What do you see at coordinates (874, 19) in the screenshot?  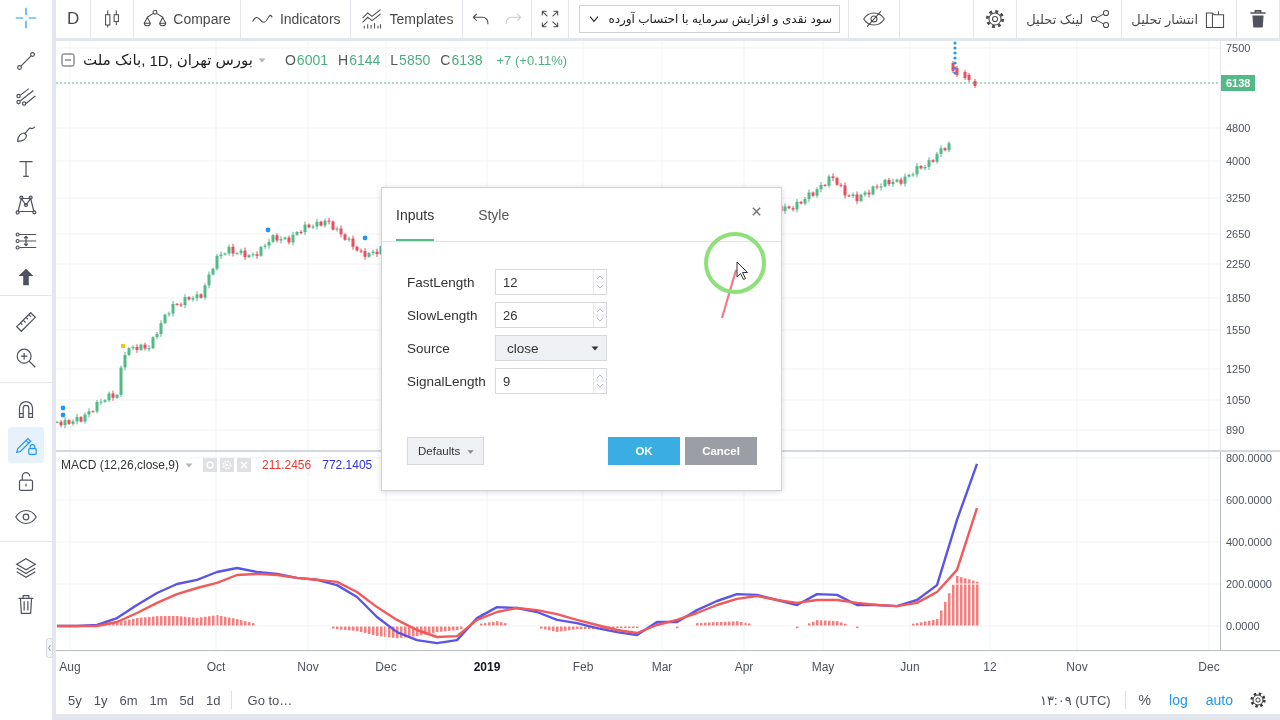 I see `hide-button` at bounding box center [874, 19].